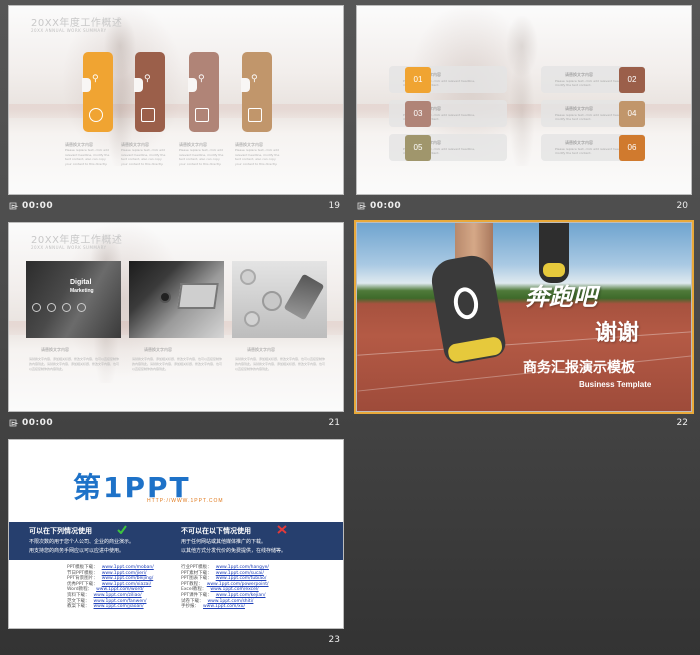 Image resolution: width=700 pixels, height=655 pixels. Describe the element at coordinates (97, 92) in the screenshot. I see `step-tab-1: ⚲` at that location.